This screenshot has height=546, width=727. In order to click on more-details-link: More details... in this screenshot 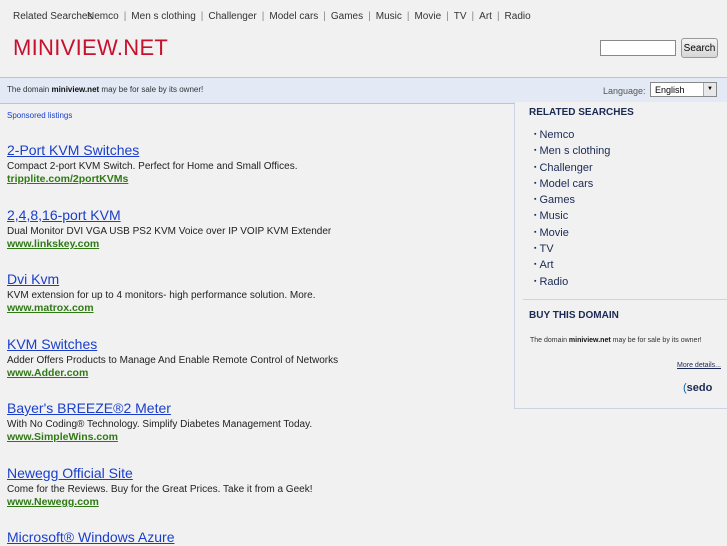, I will do `click(699, 365)`.